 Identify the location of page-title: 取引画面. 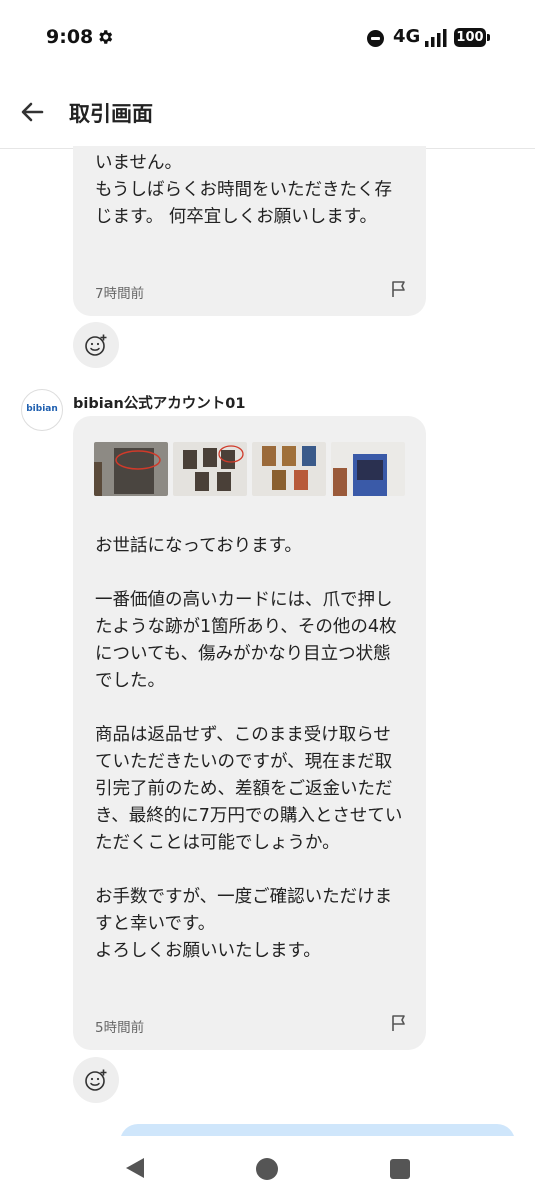
(111, 114).